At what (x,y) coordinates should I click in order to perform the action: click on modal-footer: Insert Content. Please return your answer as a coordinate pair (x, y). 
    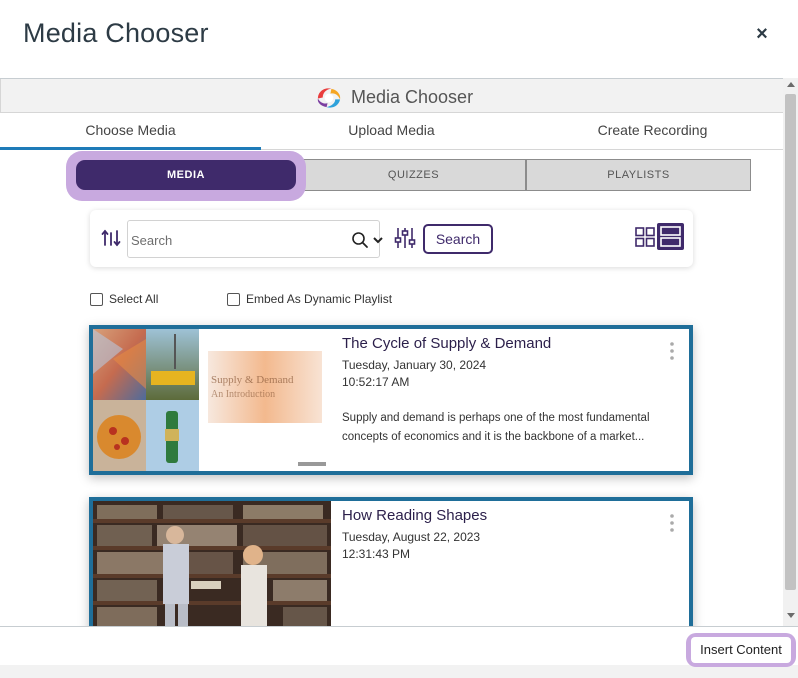
    Looking at the image, I should click on (399, 652).